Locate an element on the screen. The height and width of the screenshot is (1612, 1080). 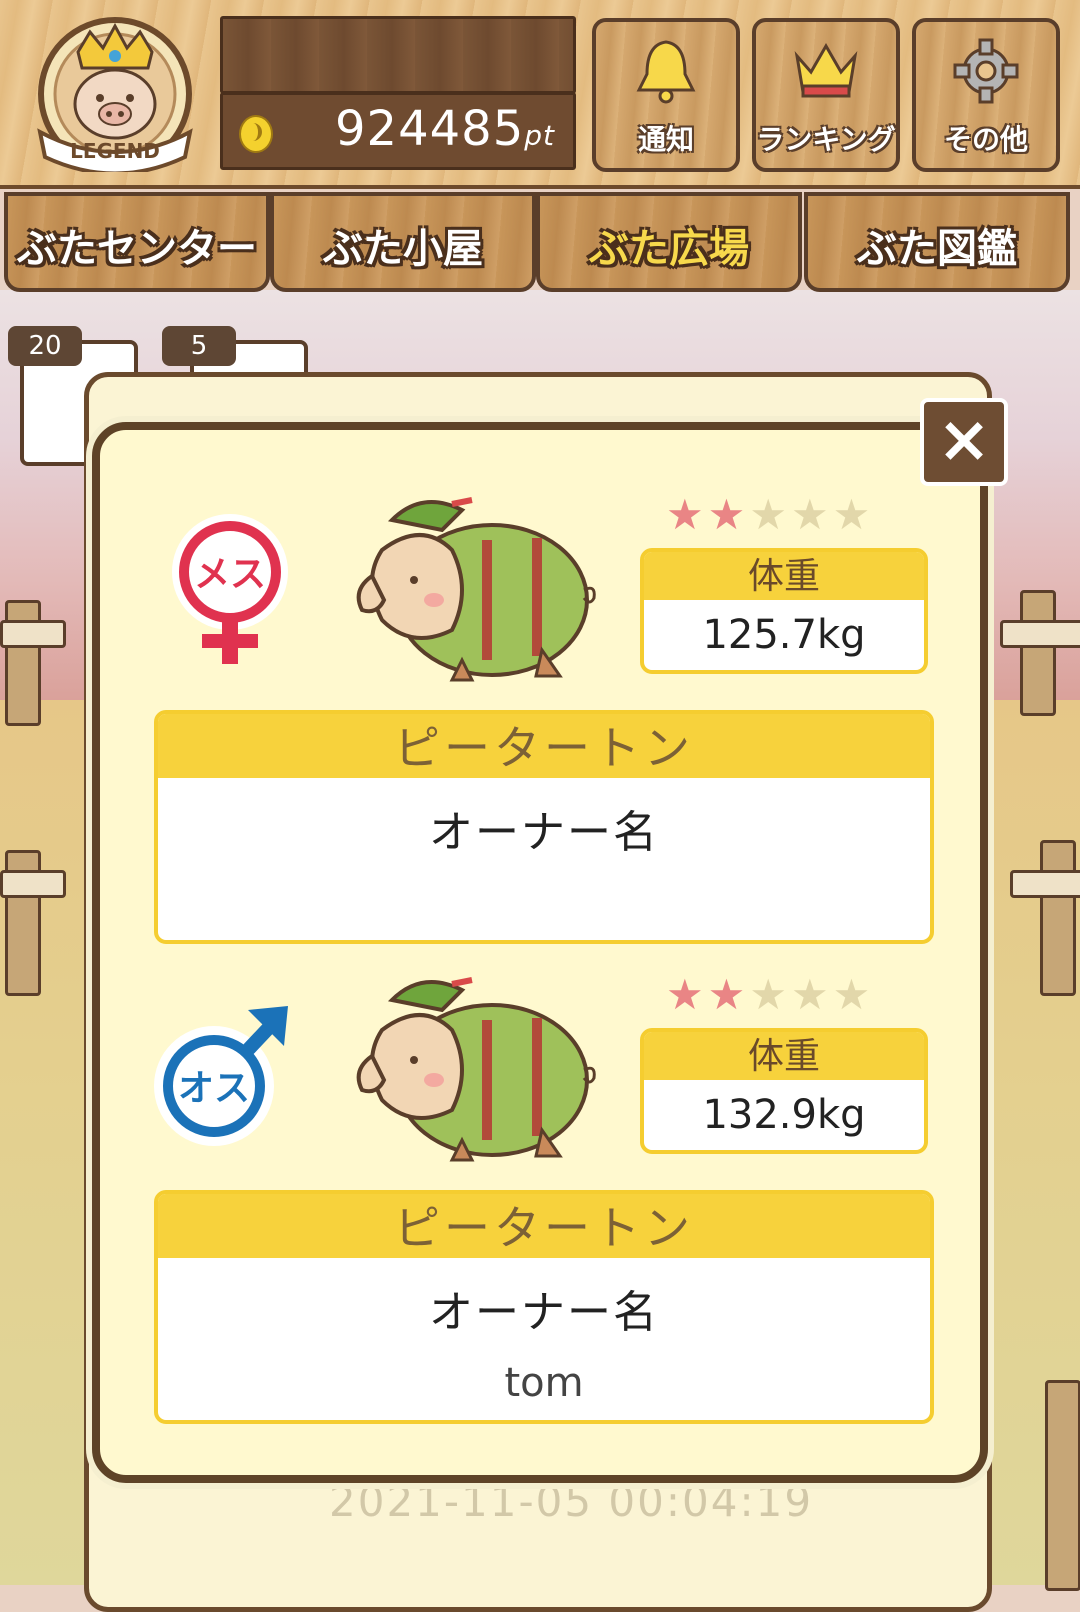
male-pig-row: オス ★★★★★ 体重 132.9kg is located at coordinates (540, 1065).